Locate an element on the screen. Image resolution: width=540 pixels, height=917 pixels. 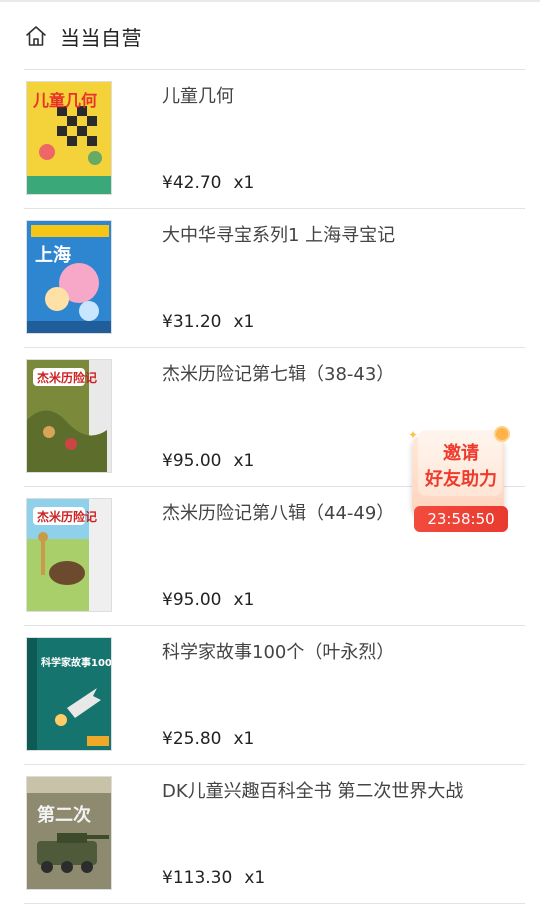
price-line: ¥31.20 x1 is located at coordinates (208, 322).